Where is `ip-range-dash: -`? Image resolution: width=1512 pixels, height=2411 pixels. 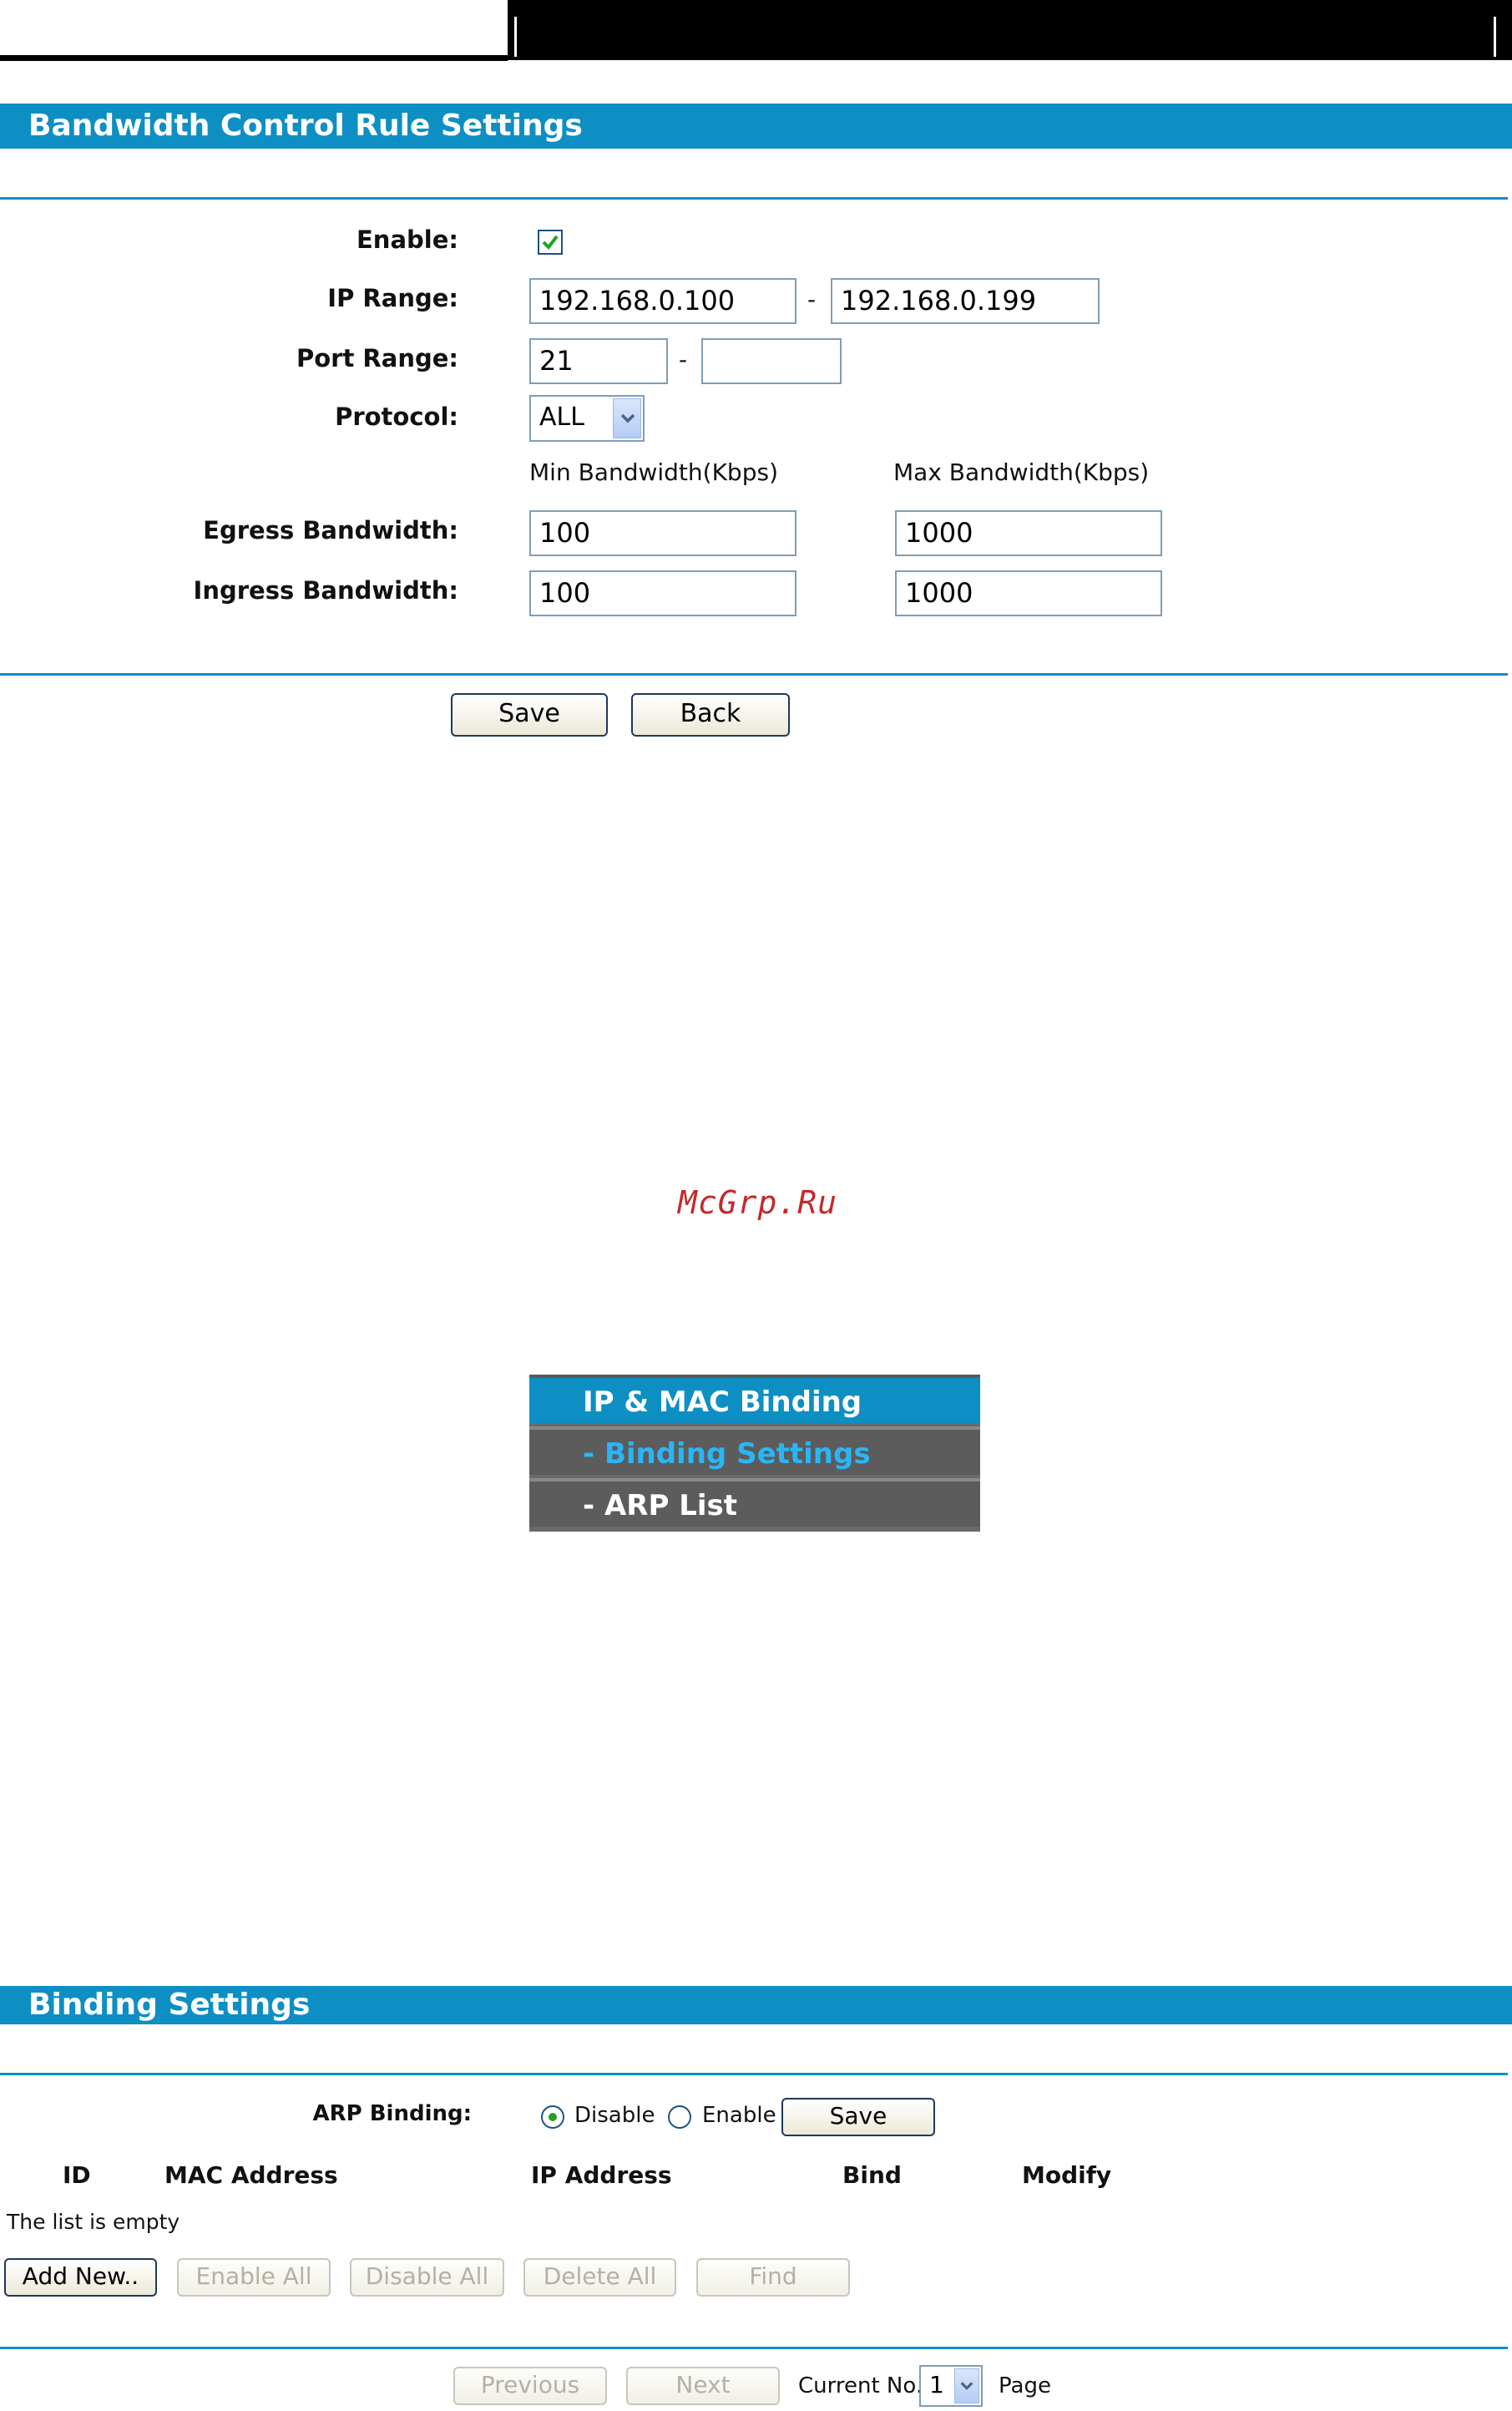 ip-range-dash: - is located at coordinates (812, 299).